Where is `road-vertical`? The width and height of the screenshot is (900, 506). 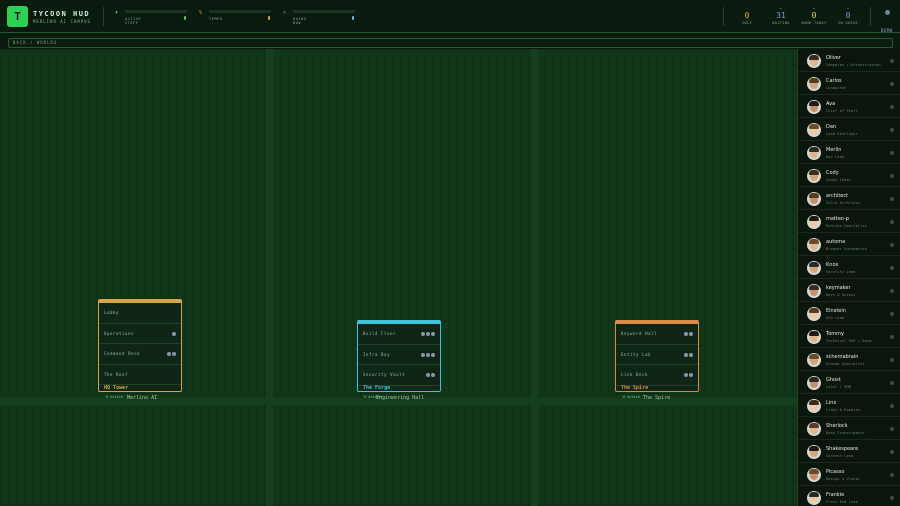 road-vertical is located at coordinates (534, 277).